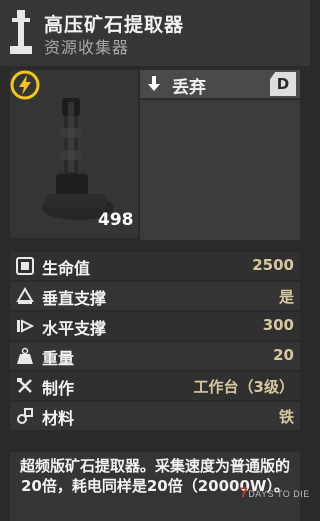 The image size is (320, 521). Describe the element at coordinates (286, 297) in the screenshot. I see `stat-value: 是` at that location.